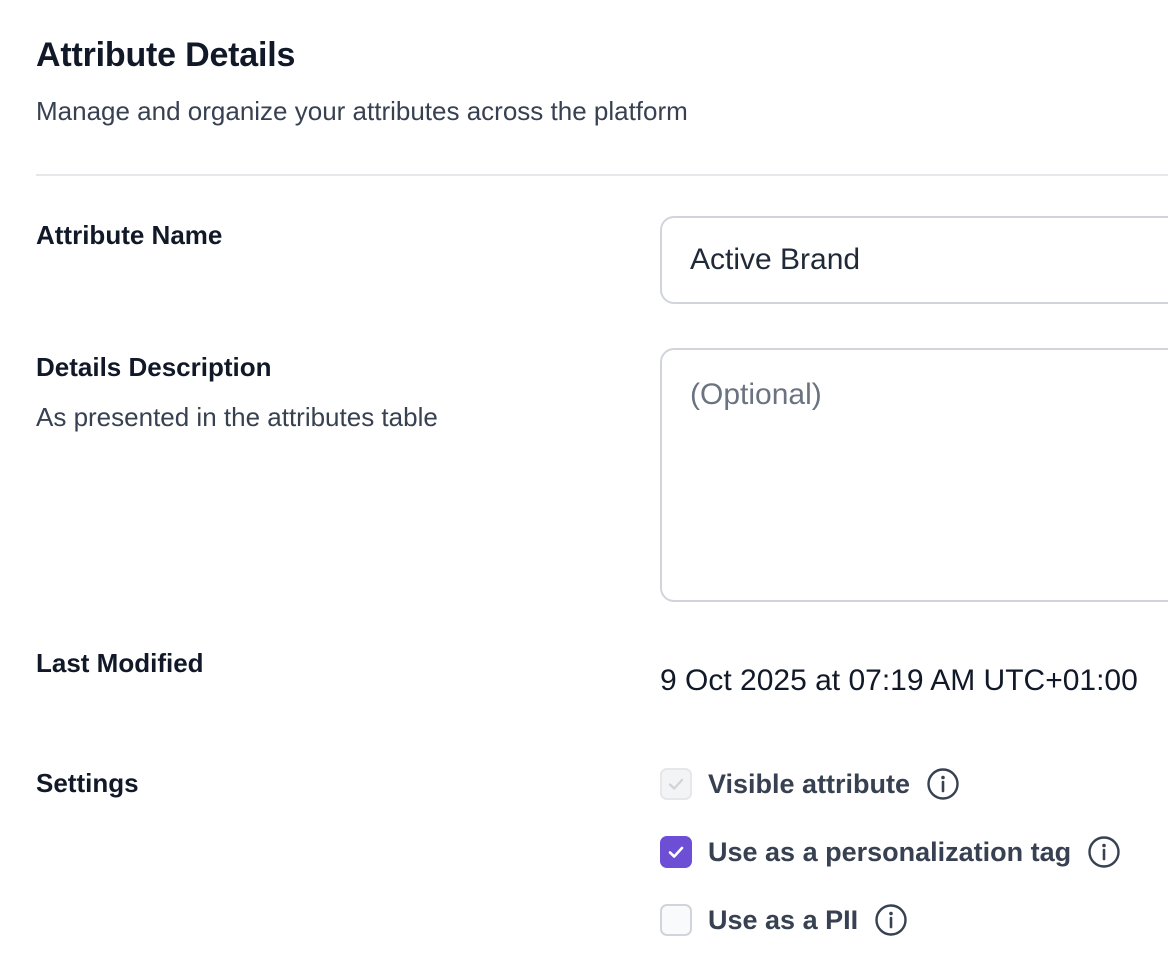 This screenshot has height=964, width=1168. I want to click on attribute-name-input, so click(914, 260).